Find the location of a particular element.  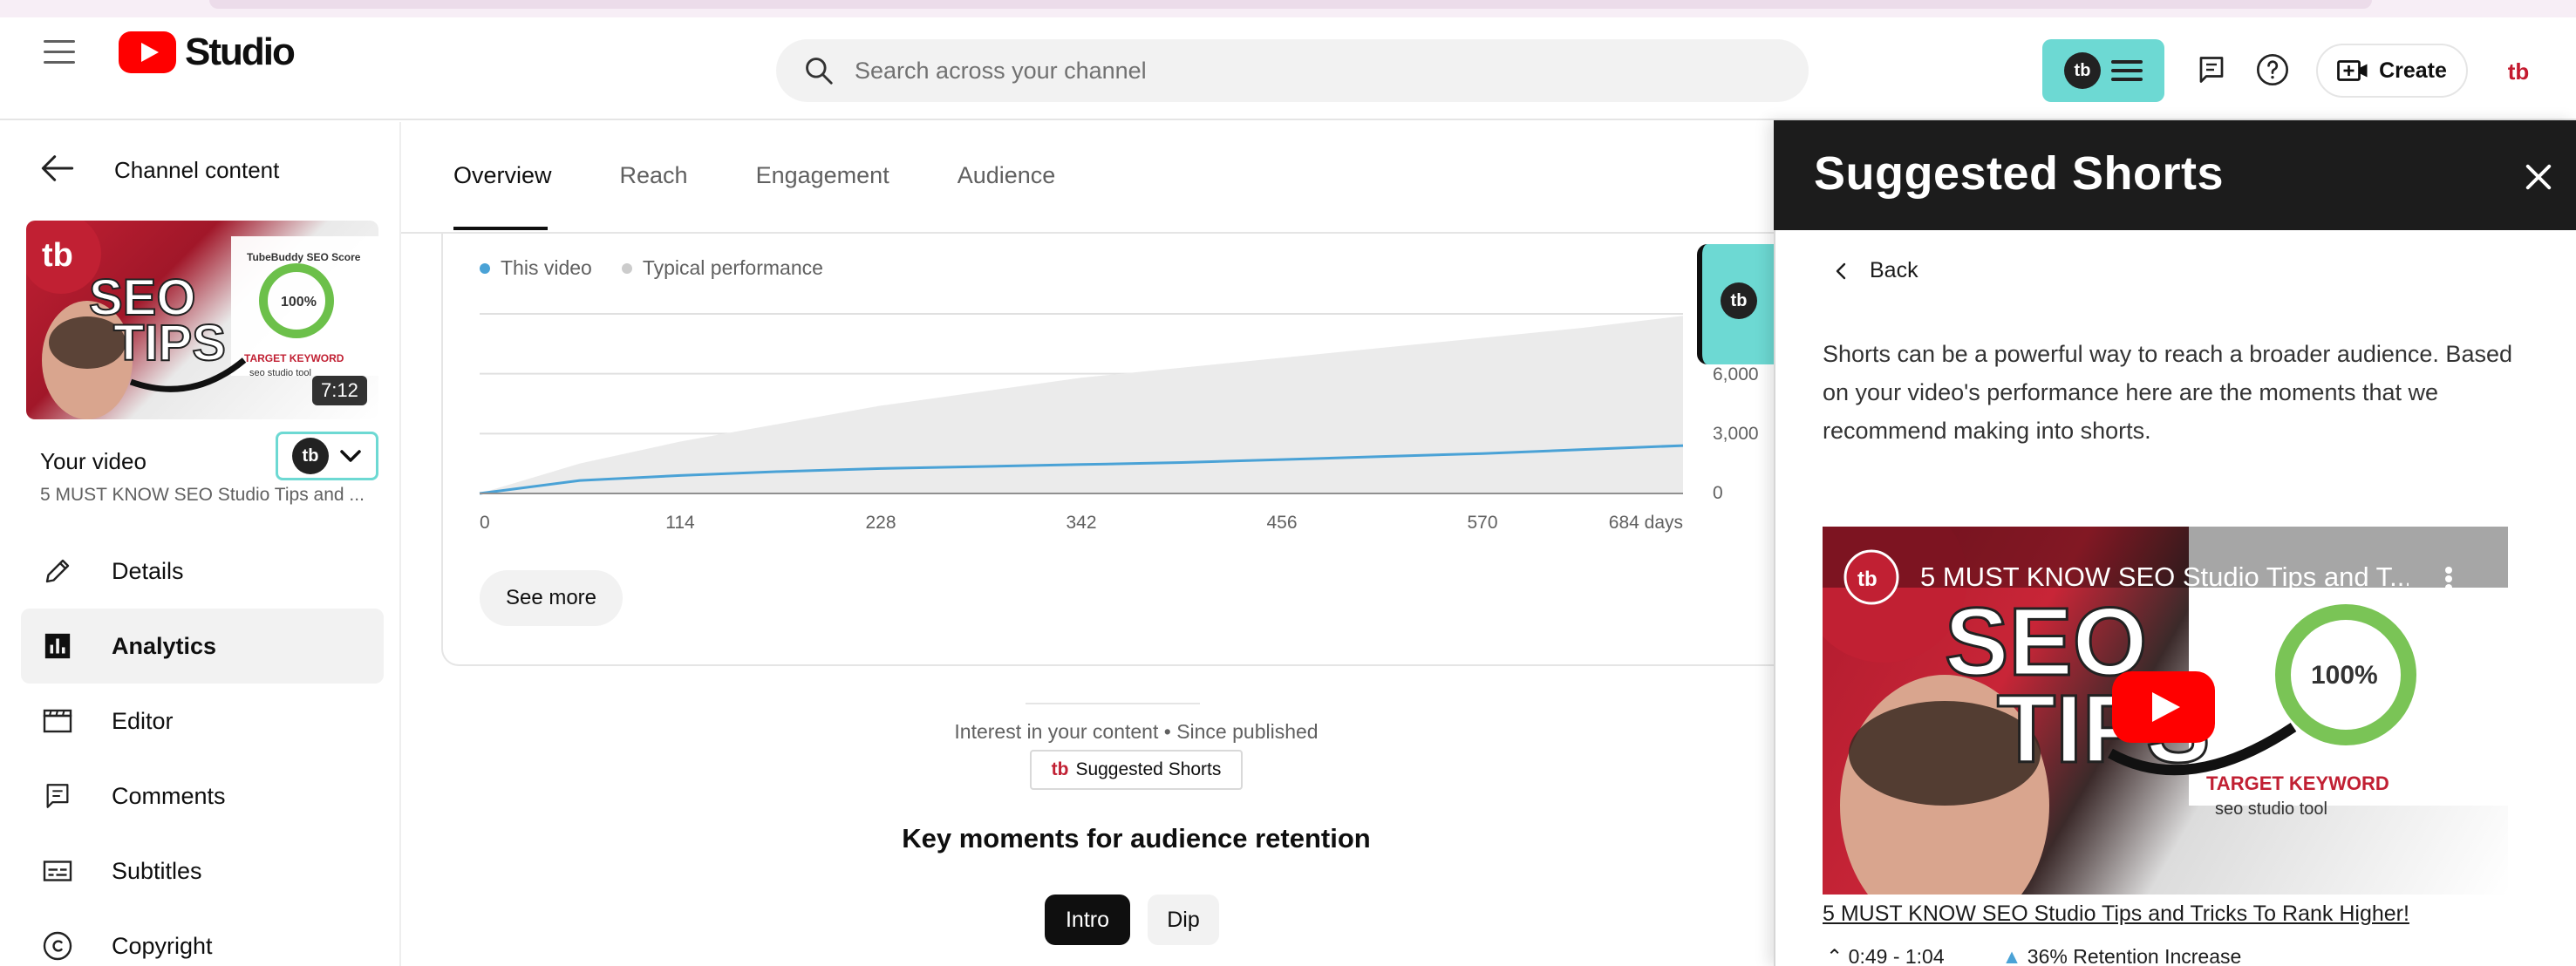

analytics-tabs: Overview Reach Engagement Audience is located at coordinates (754, 175).